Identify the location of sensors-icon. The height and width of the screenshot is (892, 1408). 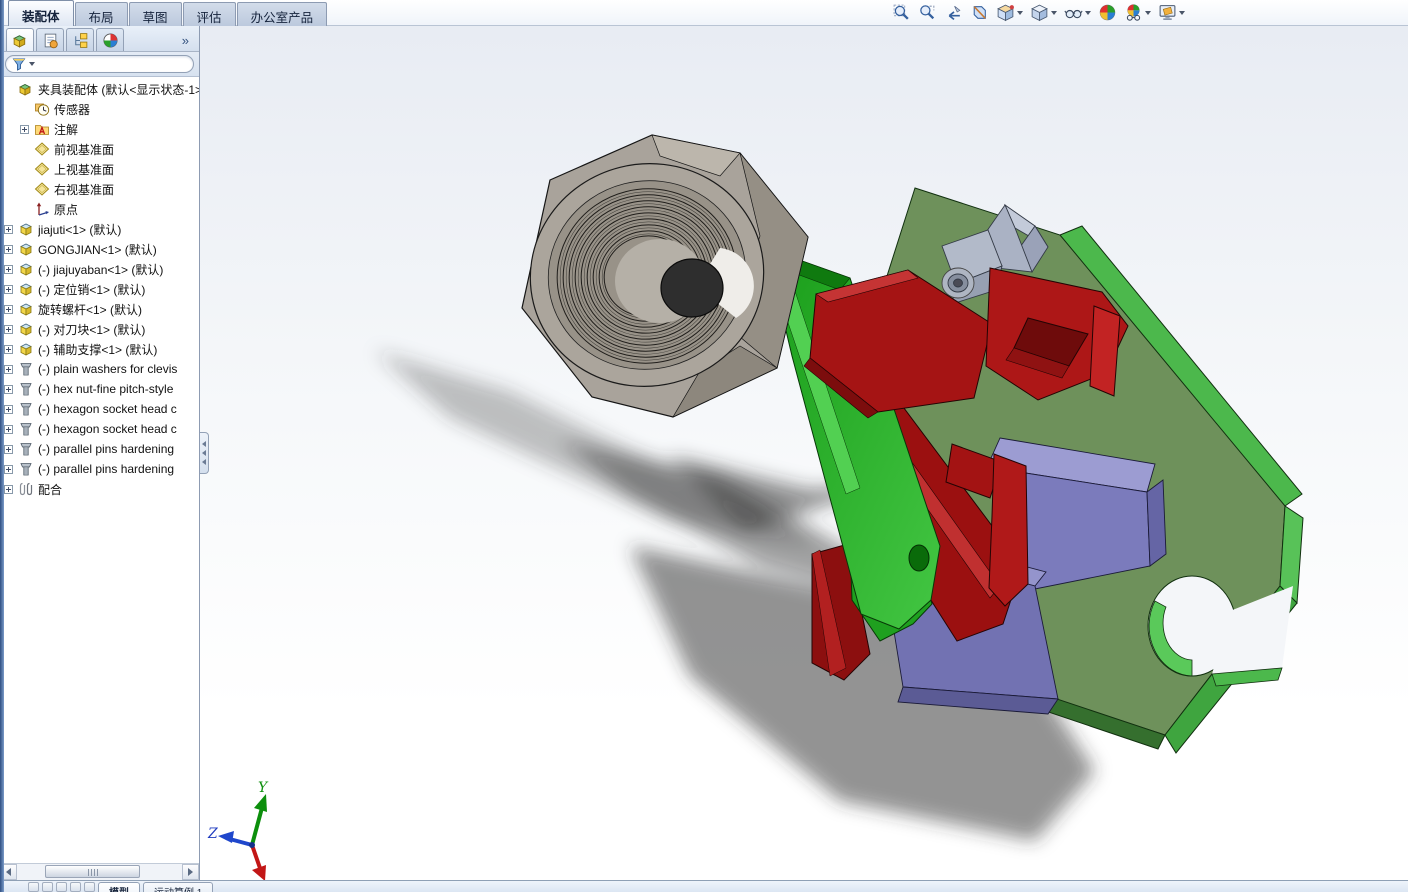
(42, 109).